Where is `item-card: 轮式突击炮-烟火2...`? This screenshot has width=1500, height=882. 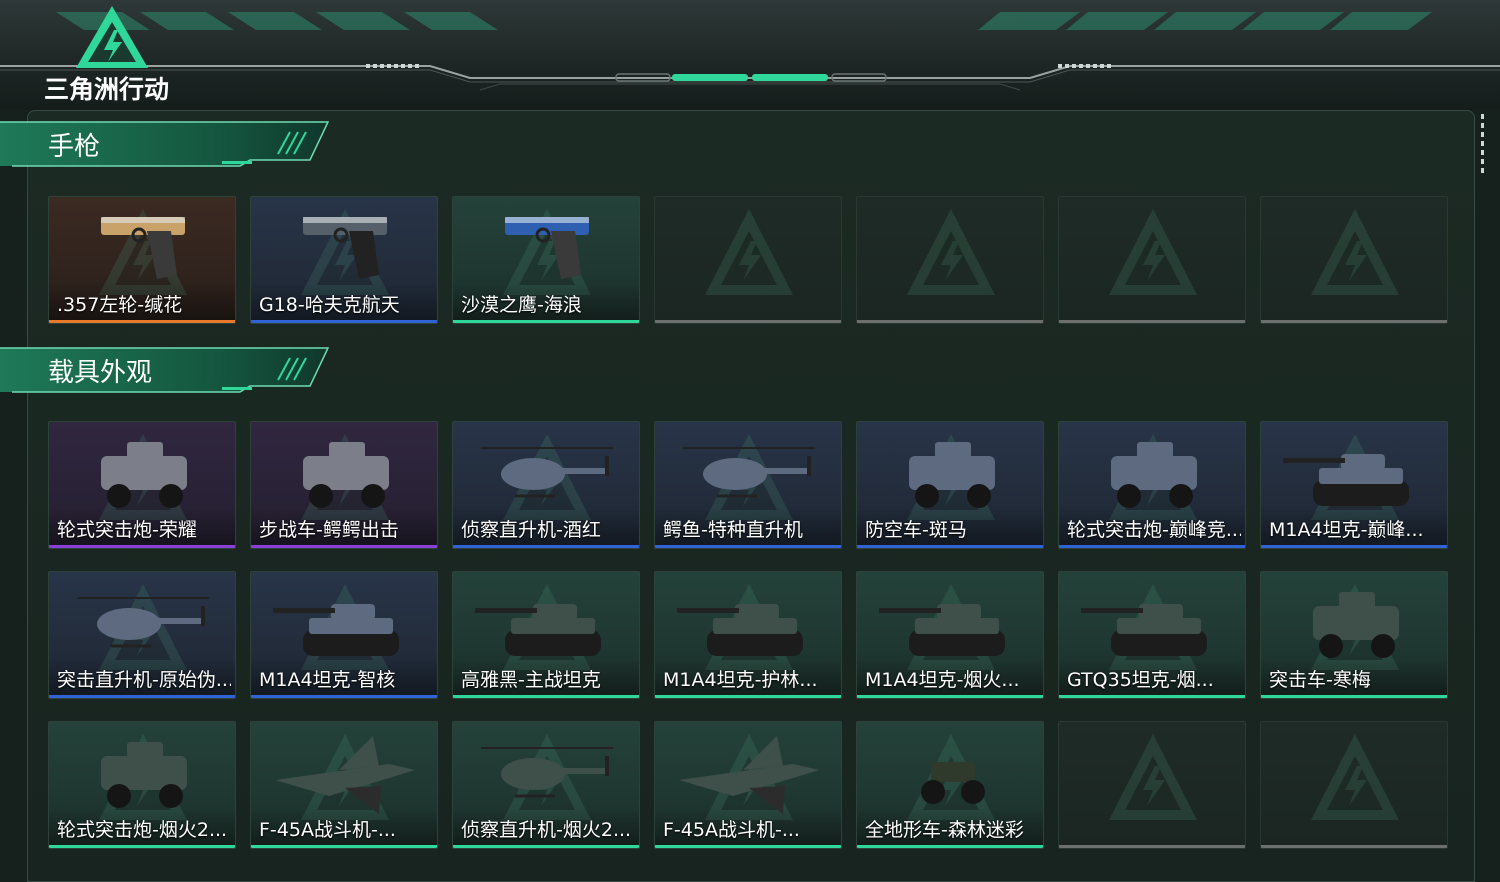 item-card: 轮式突击炮-烟火2... is located at coordinates (142, 785).